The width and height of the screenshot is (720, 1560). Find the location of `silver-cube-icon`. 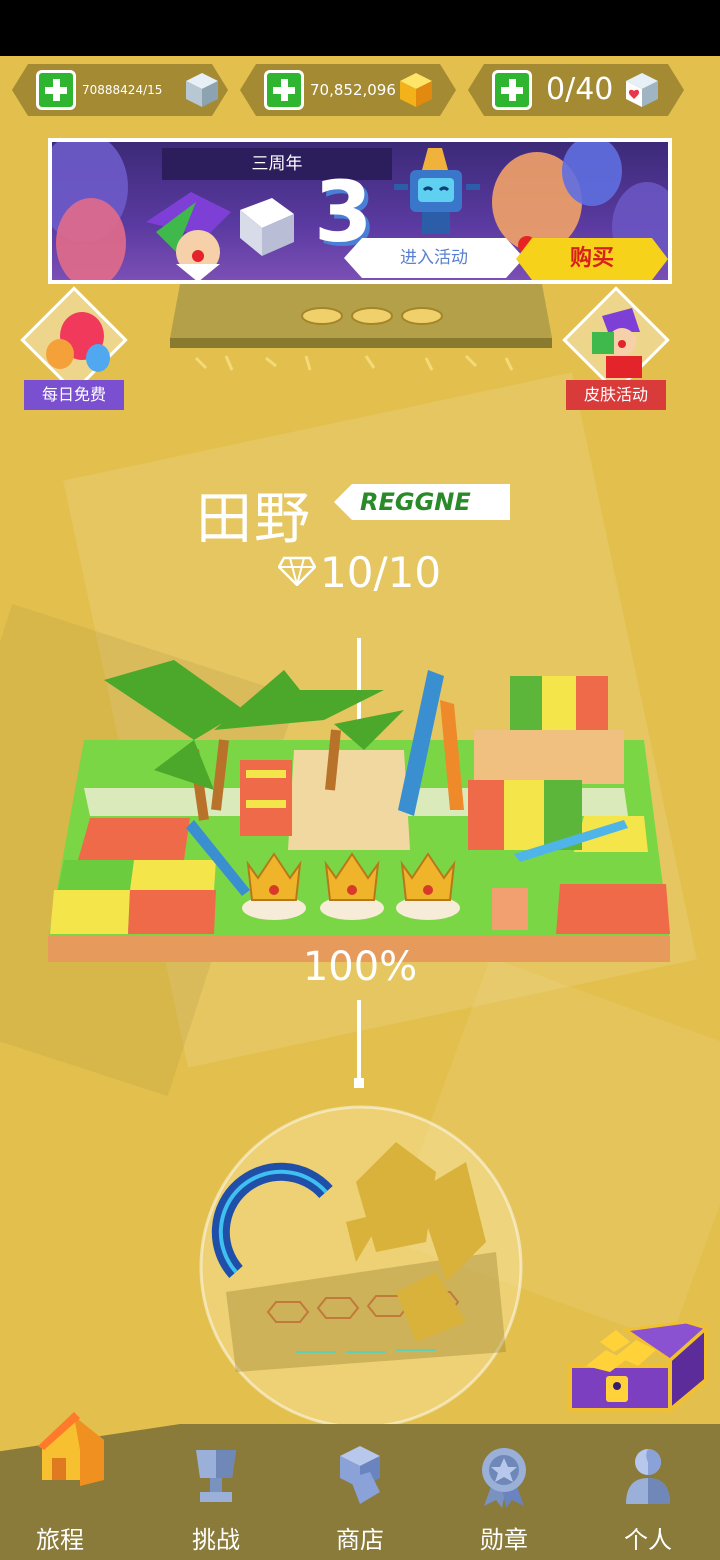

silver-cube-icon is located at coordinates (202, 90).